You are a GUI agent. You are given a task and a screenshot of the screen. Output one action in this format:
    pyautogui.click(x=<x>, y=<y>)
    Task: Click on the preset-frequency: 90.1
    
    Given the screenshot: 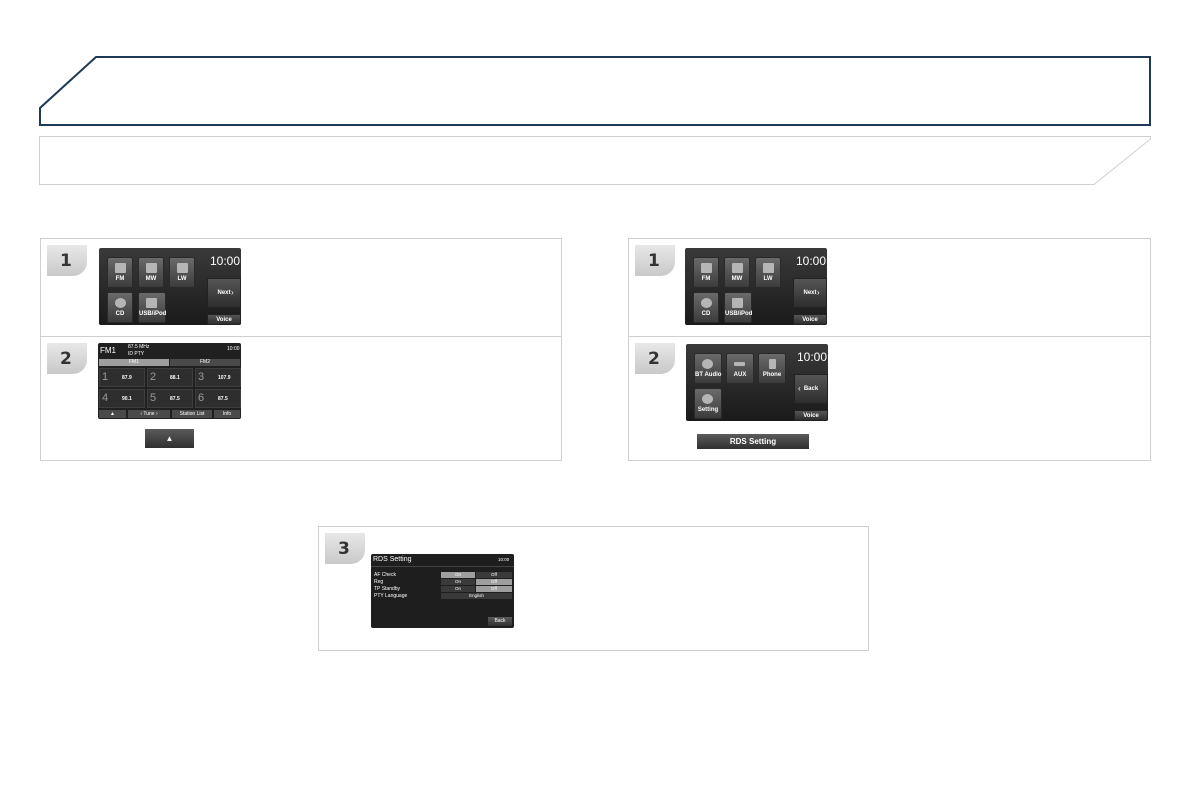 What is the action you would take?
    pyautogui.click(x=127, y=399)
    